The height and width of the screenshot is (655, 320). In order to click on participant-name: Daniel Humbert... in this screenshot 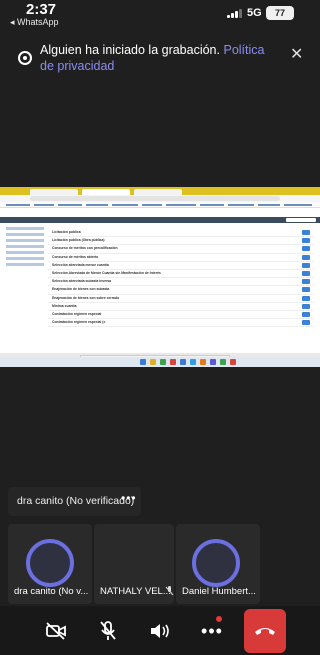, I will do `click(219, 591)`.